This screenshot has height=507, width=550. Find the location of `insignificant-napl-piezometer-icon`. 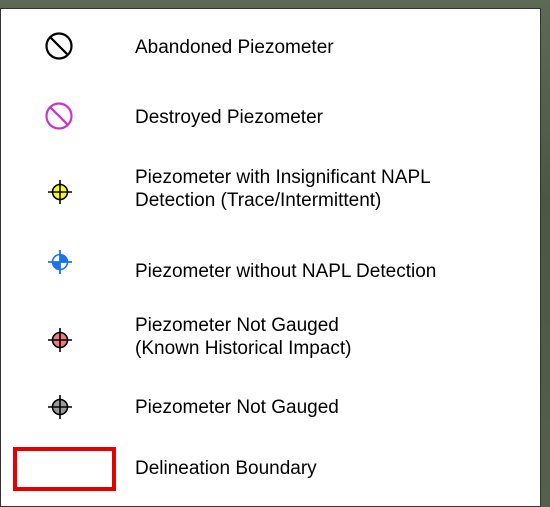

insignificant-napl-piezometer-icon is located at coordinates (60, 192).